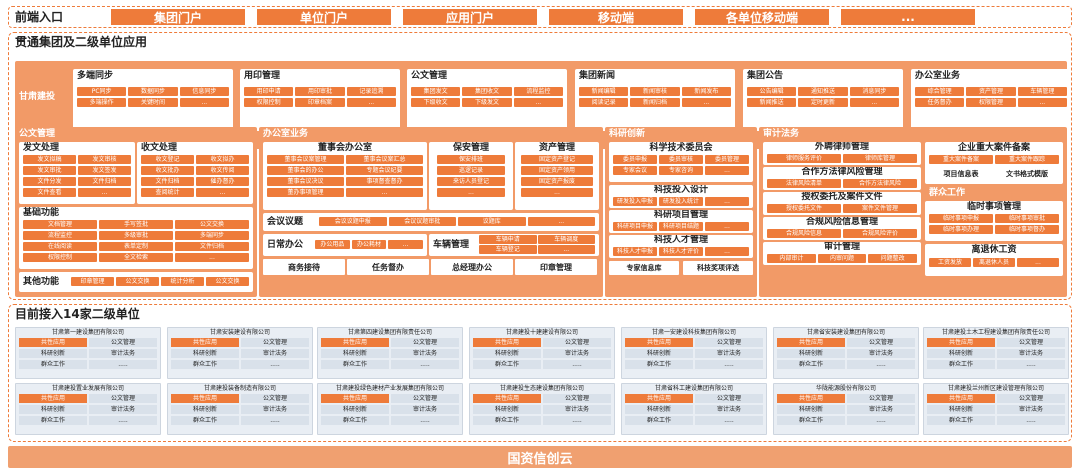  Describe the element at coordinates (60, 224) in the screenshot. I see `tag-item: 文档管理` at that location.